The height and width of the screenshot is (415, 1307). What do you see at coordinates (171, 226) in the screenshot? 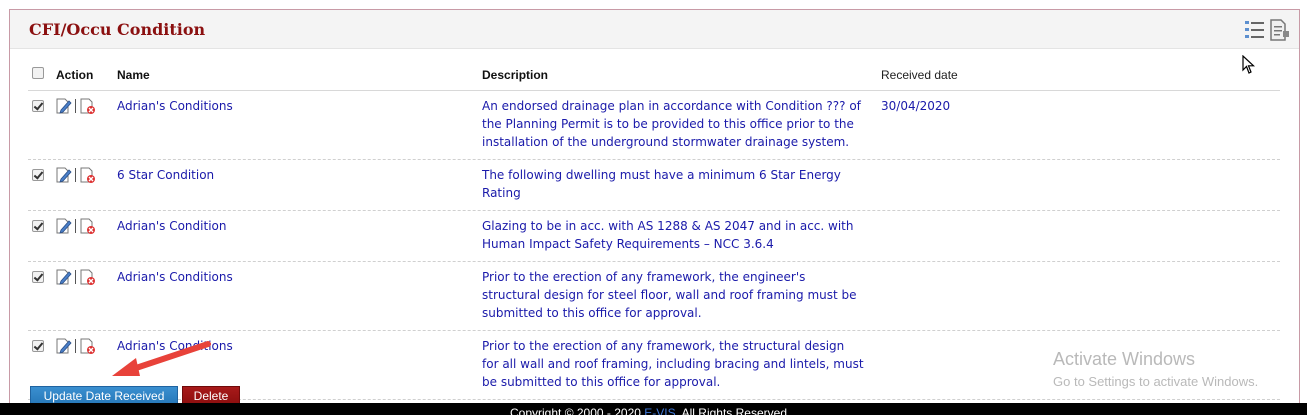
I see `condition-name-link: Adrian's Condition` at bounding box center [171, 226].